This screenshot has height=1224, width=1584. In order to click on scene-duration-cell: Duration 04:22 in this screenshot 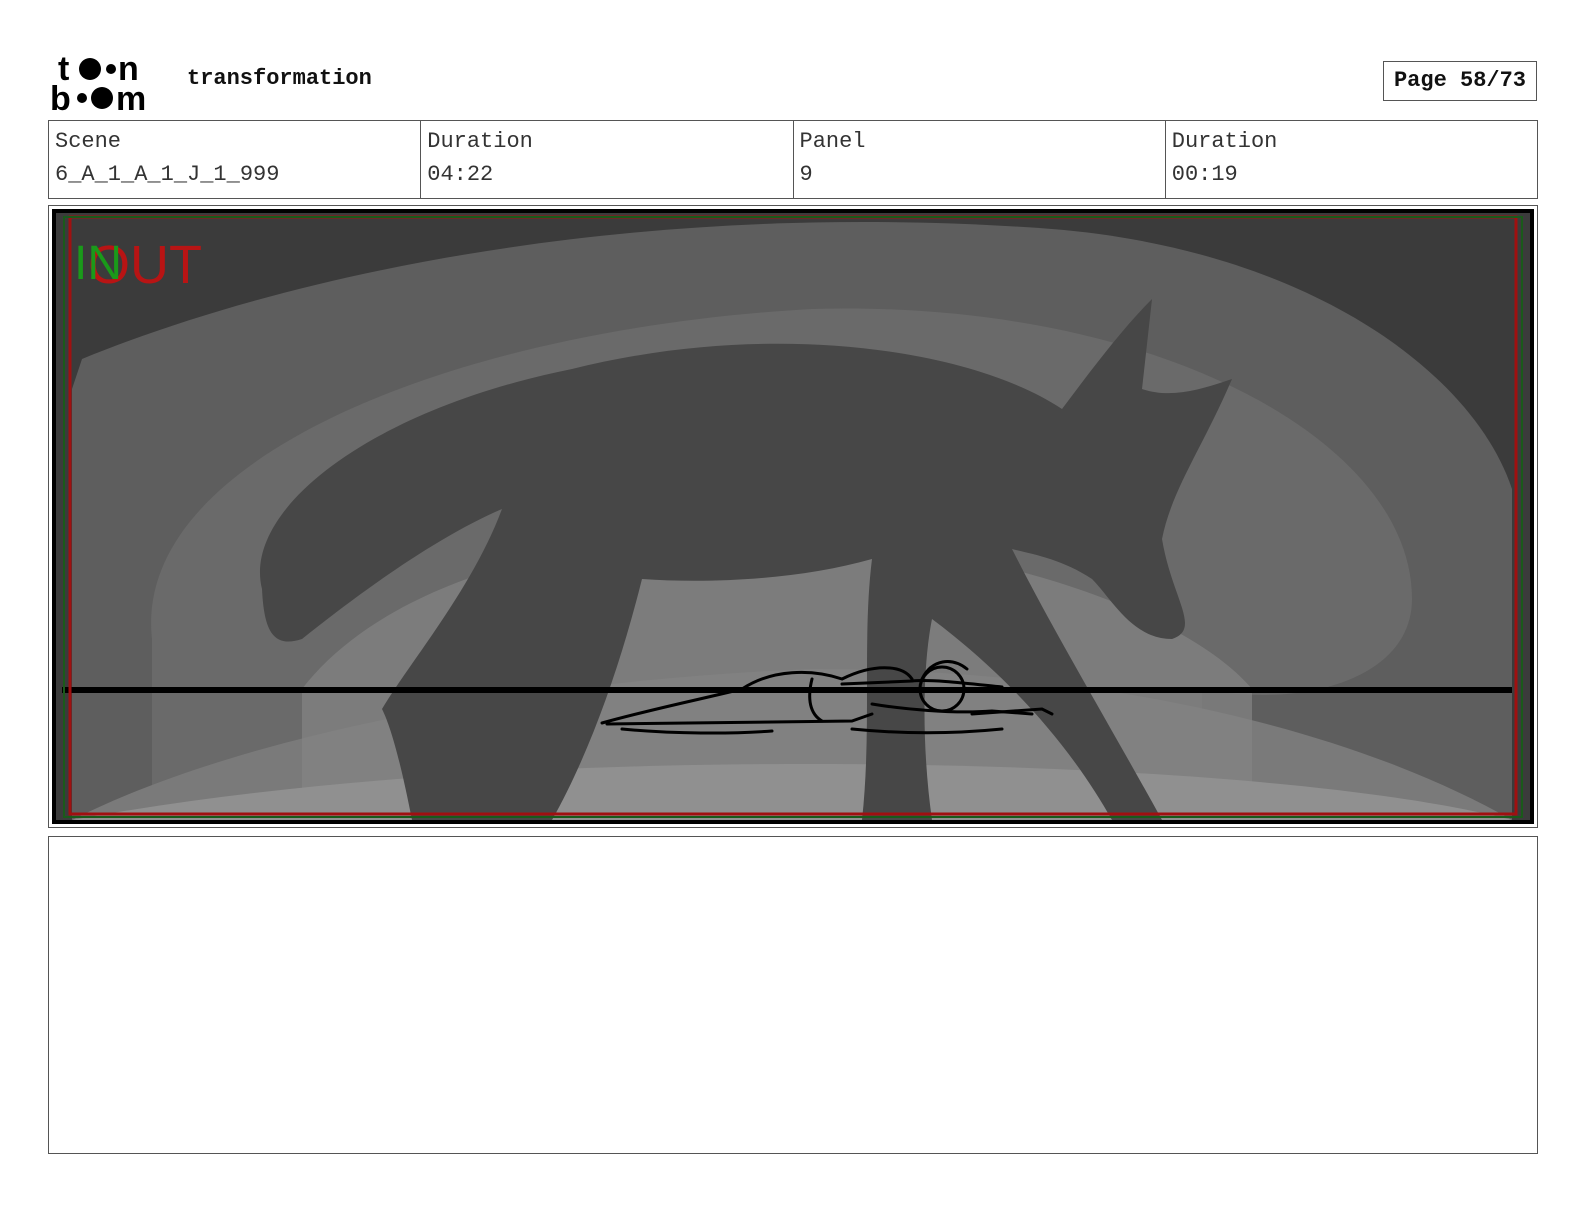, I will do `click(607, 159)`.